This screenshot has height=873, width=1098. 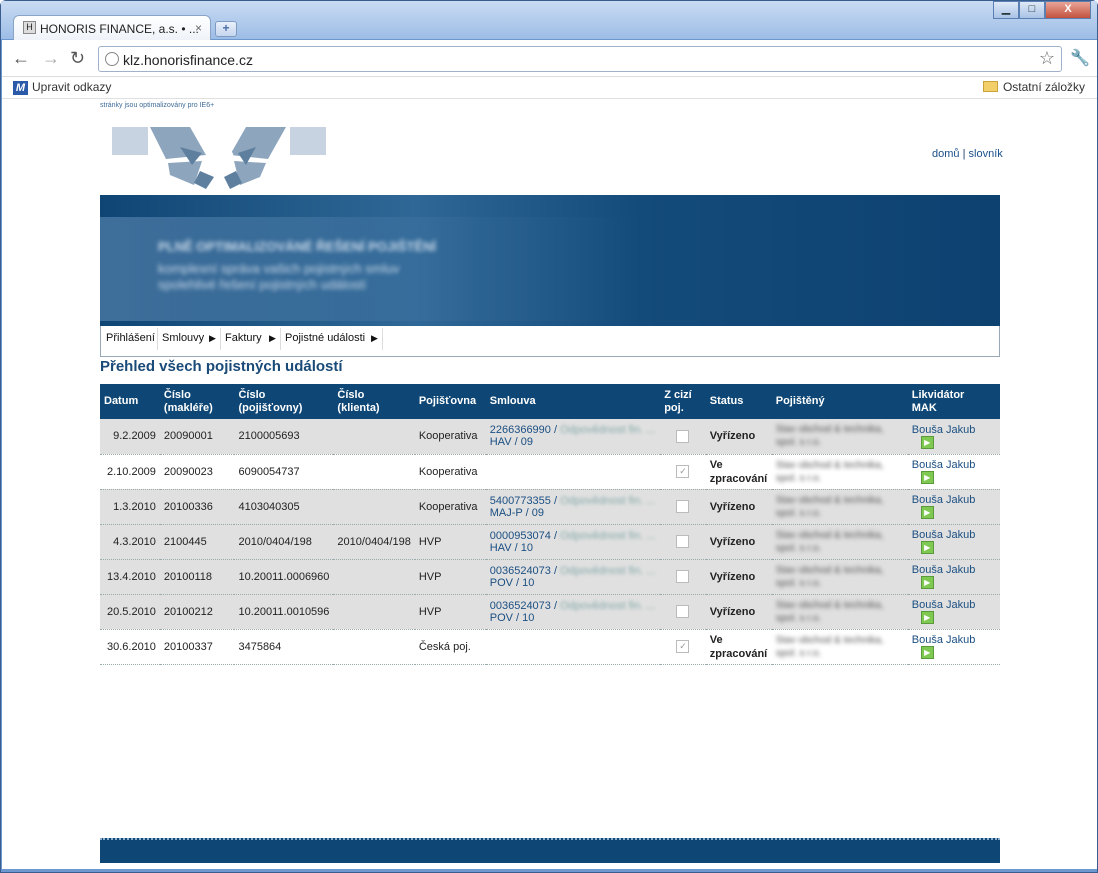 What do you see at coordinates (51, 58) in the screenshot?
I see `forward-arrow-icon: →` at bounding box center [51, 58].